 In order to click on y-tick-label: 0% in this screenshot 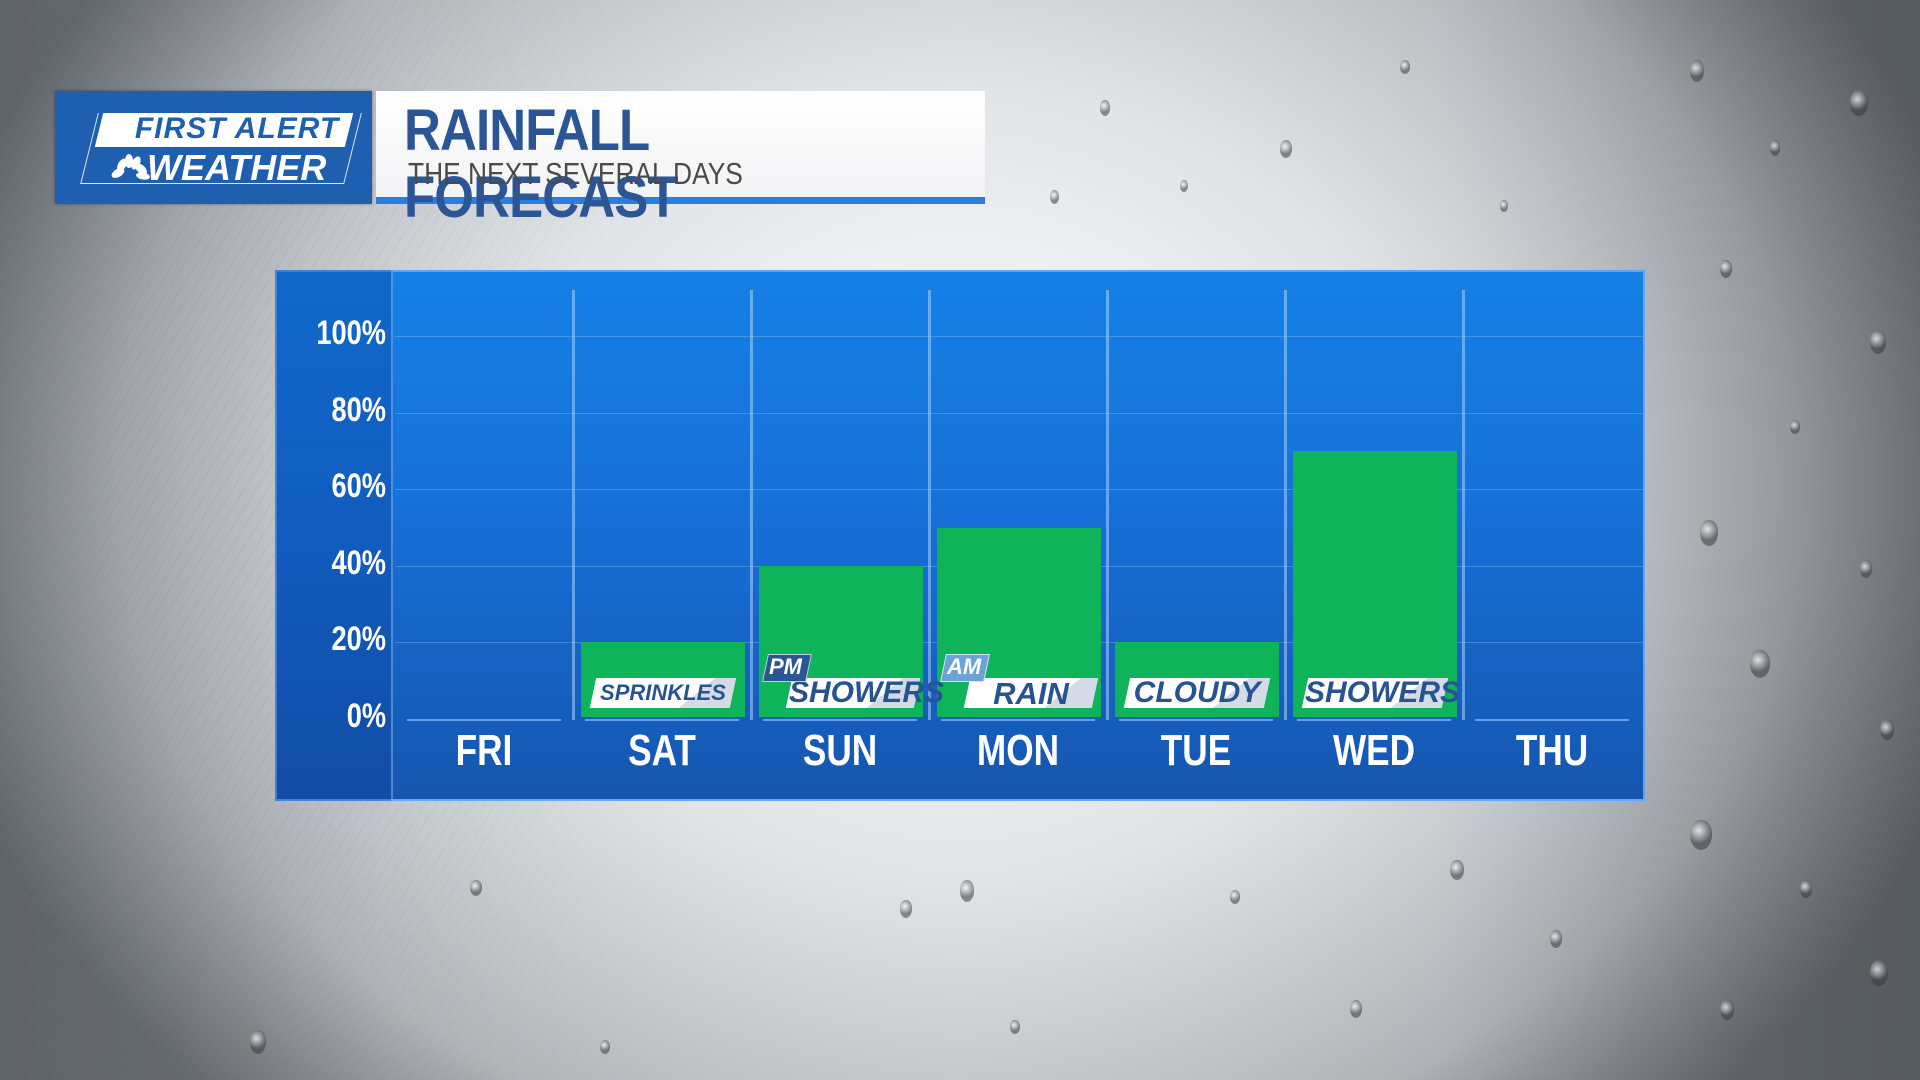, I will do `click(366, 716)`.